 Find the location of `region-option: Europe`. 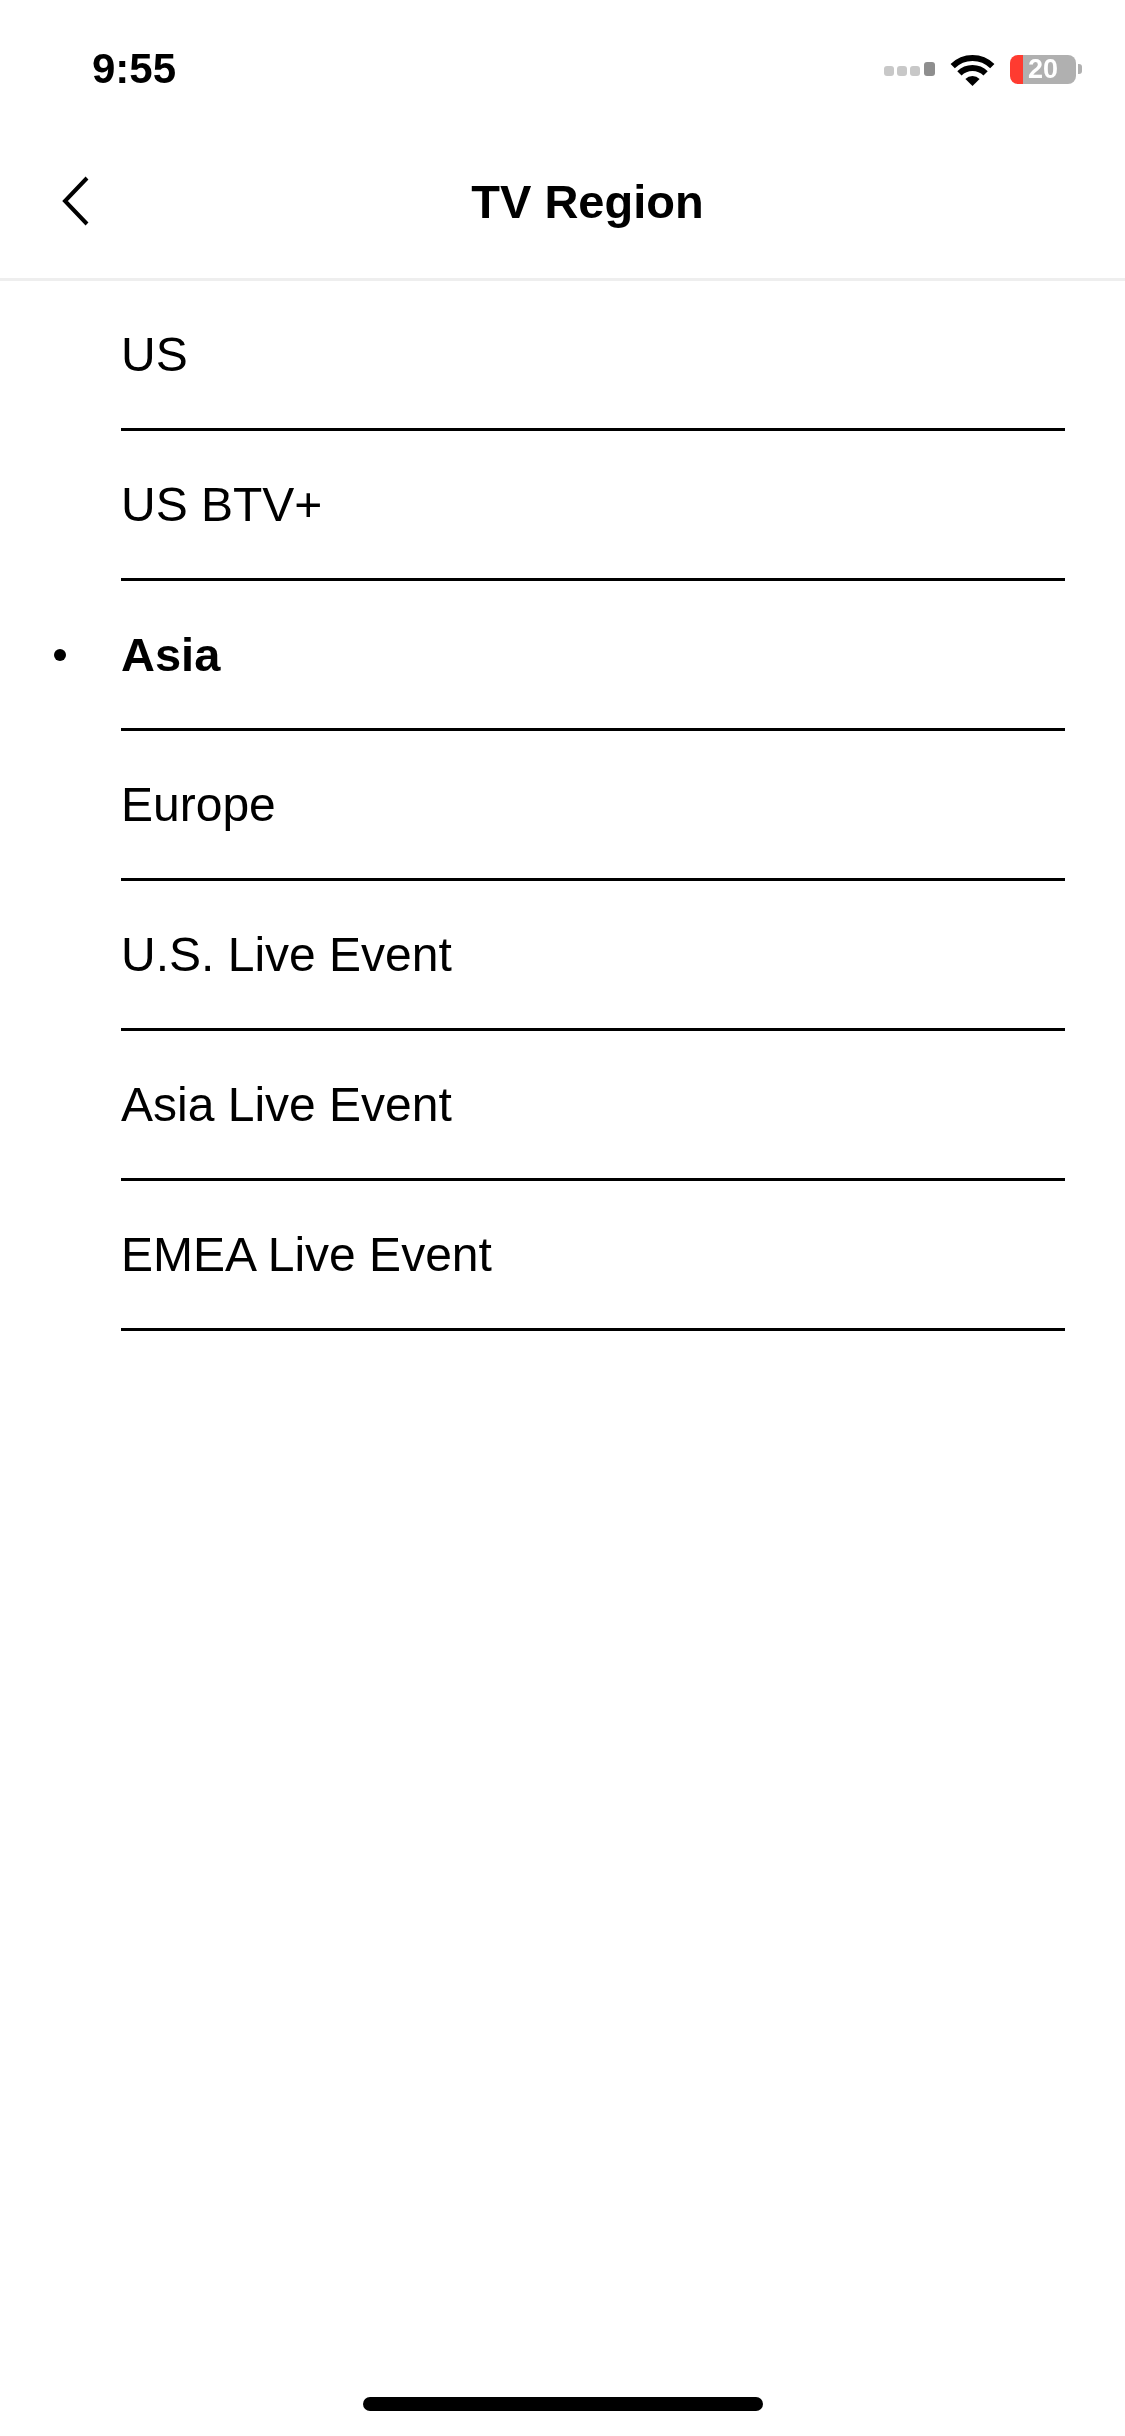

region-option: Europe is located at coordinates (547, 804).